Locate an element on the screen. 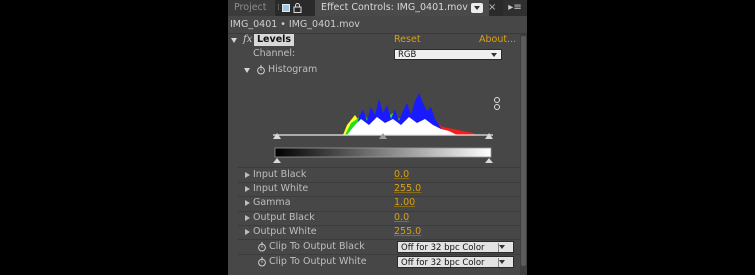 This screenshot has width=755, height=275. clip-white-dropdown: Off for 32 bpc Color is located at coordinates (455, 262).